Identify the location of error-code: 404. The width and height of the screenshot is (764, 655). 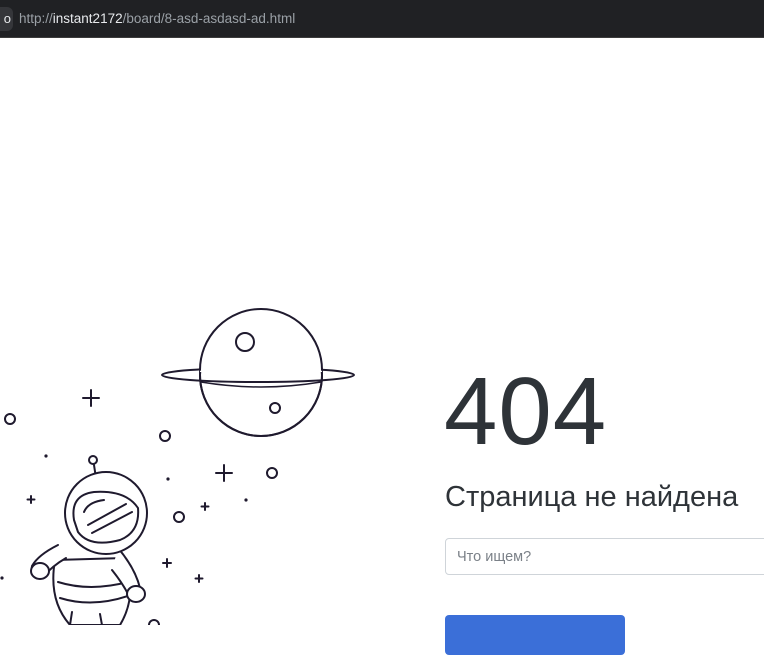
(526, 411).